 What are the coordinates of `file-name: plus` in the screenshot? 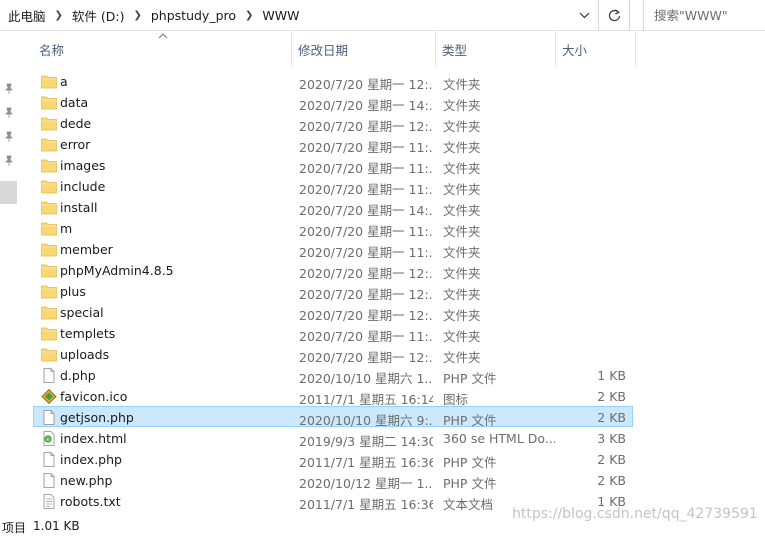 It's located at (73, 291).